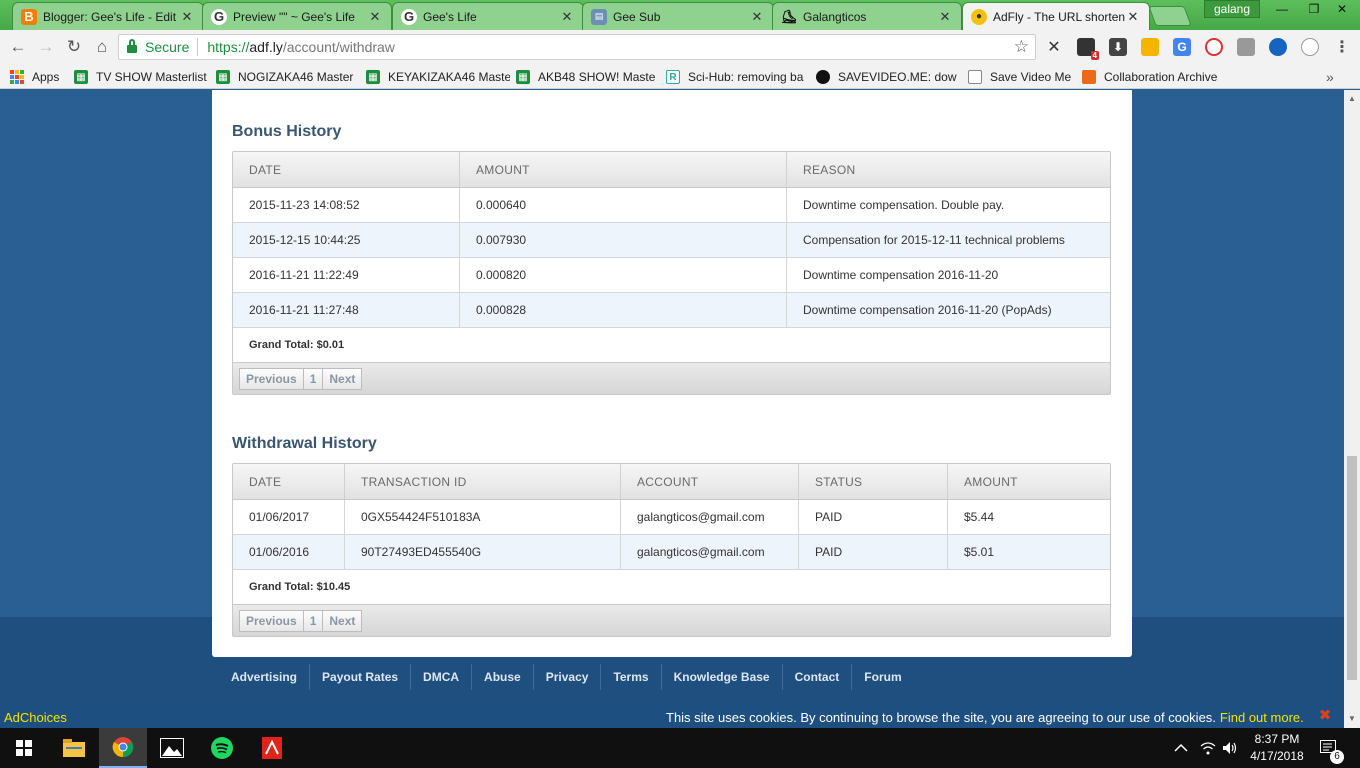 The image size is (1360, 768). What do you see at coordinates (1278, 47) in the screenshot?
I see `playstation-icon` at bounding box center [1278, 47].